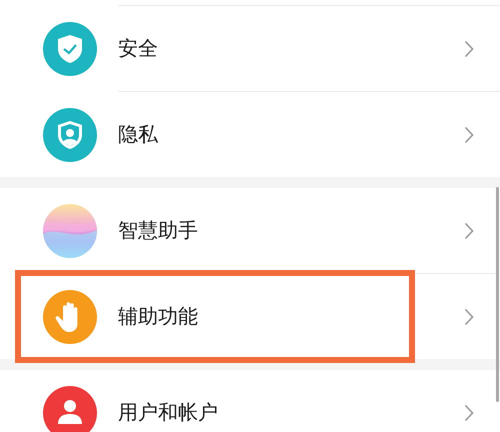 The image size is (500, 432). What do you see at coordinates (70, 49) in the screenshot?
I see `shield-check-icon` at bounding box center [70, 49].